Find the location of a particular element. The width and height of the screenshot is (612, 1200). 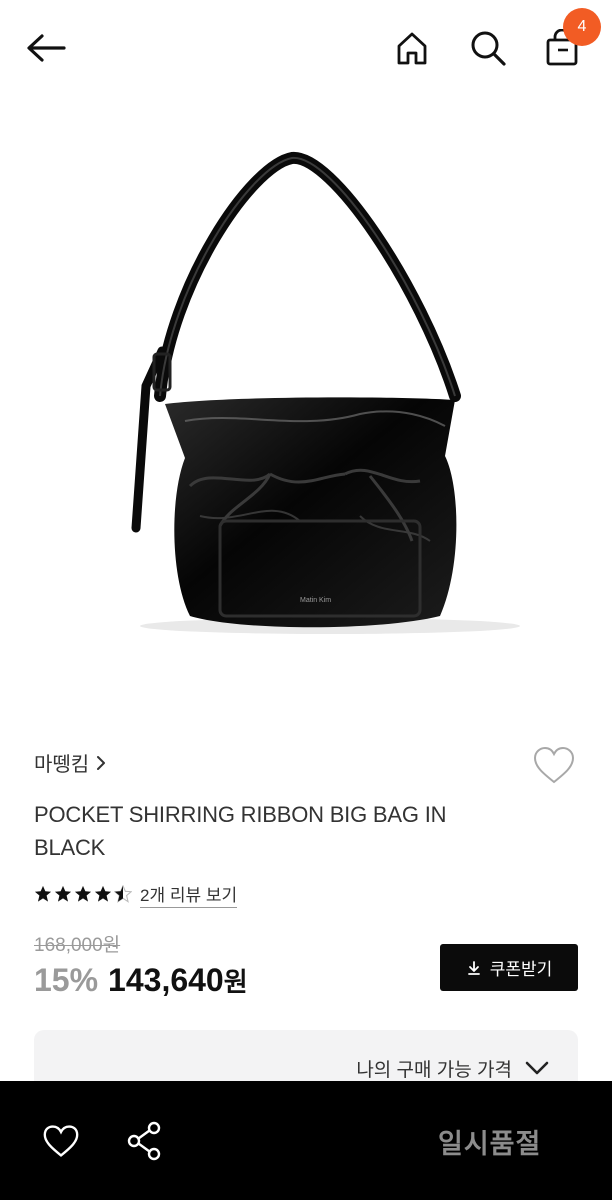

brand-link: 마뗑킴 is located at coordinates (70, 762).